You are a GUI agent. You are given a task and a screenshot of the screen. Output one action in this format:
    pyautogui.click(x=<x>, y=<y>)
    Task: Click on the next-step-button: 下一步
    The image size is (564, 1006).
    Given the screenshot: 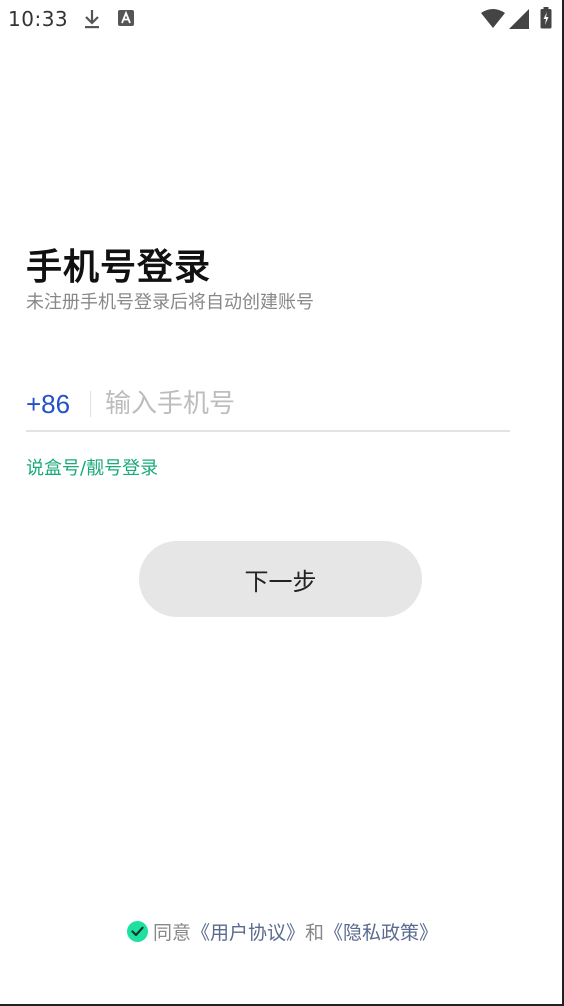 What is the action you would take?
    pyautogui.click(x=280, y=579)
    